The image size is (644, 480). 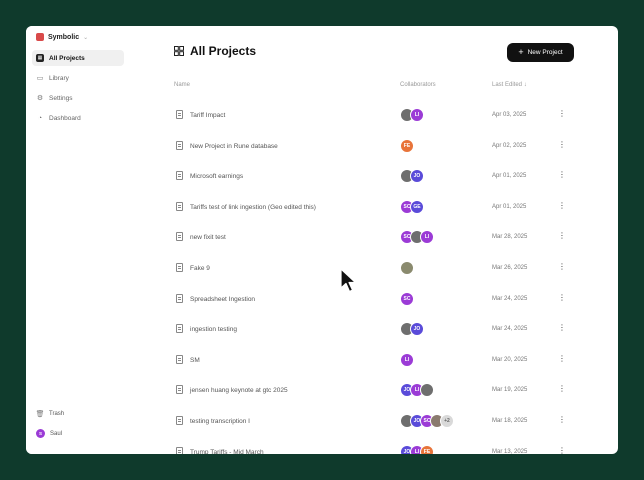 What do you see at coordinates (40, 58) in the screenshot?
I see `grid-icon: ▦` at bounding box center [40, 58].